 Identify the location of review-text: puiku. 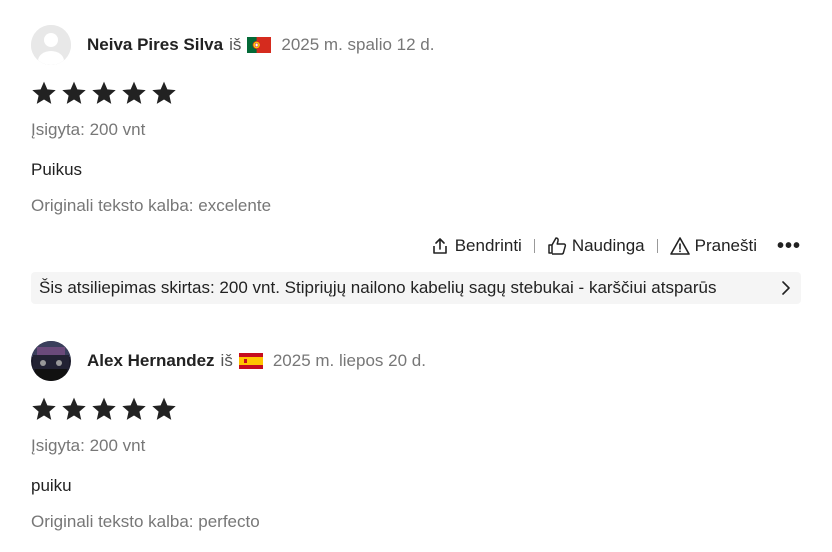
(51, 485).